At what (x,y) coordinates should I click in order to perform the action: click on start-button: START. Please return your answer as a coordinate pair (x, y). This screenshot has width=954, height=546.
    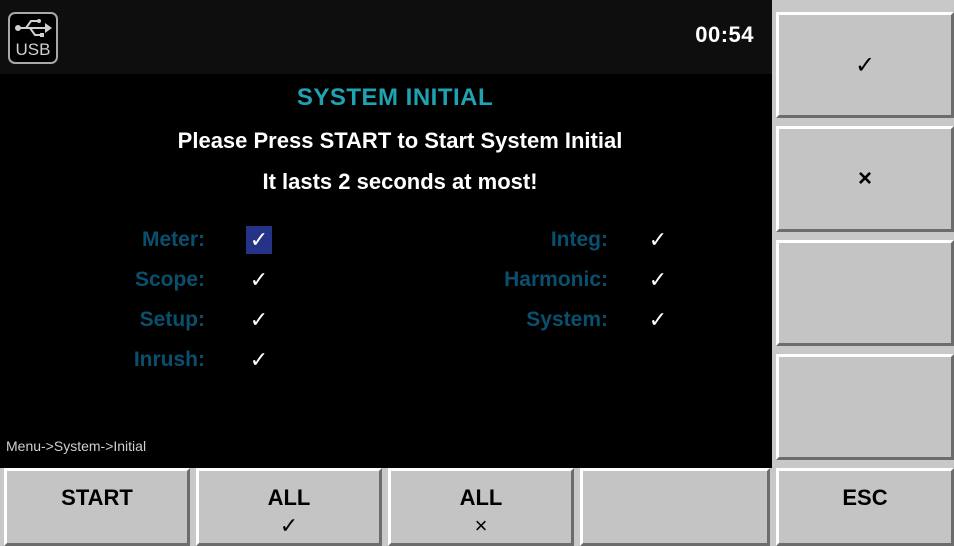
    Looking at the image, I should click on (97, 507).